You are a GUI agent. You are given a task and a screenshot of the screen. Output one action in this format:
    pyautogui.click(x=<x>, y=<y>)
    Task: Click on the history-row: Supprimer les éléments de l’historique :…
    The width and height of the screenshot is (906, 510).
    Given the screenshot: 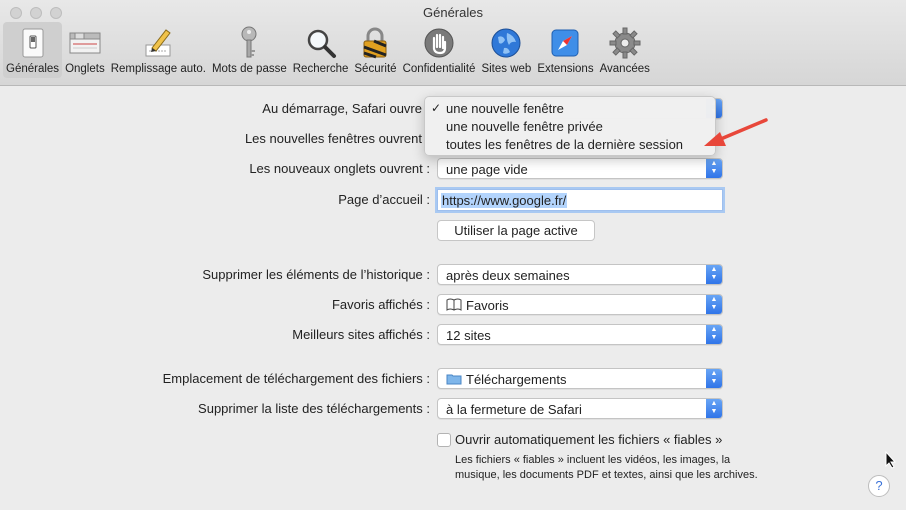 What is the action you would take?
    pyautogui.click(x=453, y=275)
    